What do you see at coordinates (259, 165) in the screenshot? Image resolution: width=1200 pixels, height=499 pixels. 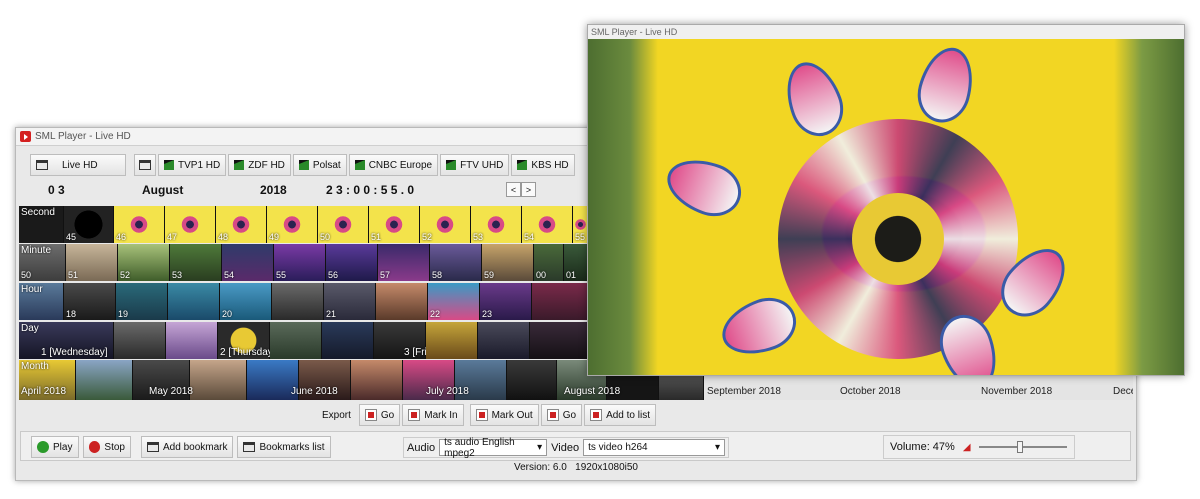 I see `channel-button-zdf: ZDF HD` at bounding box center [259, 165].